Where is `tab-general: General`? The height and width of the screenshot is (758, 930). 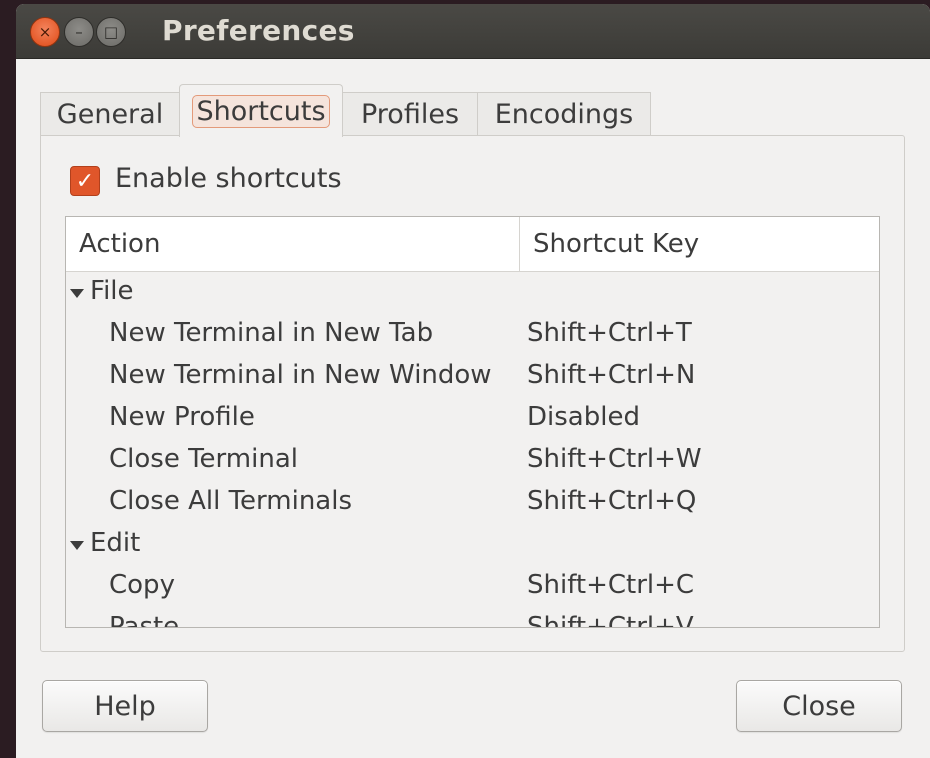 tab-general: General is located at coordinates (110, 114).